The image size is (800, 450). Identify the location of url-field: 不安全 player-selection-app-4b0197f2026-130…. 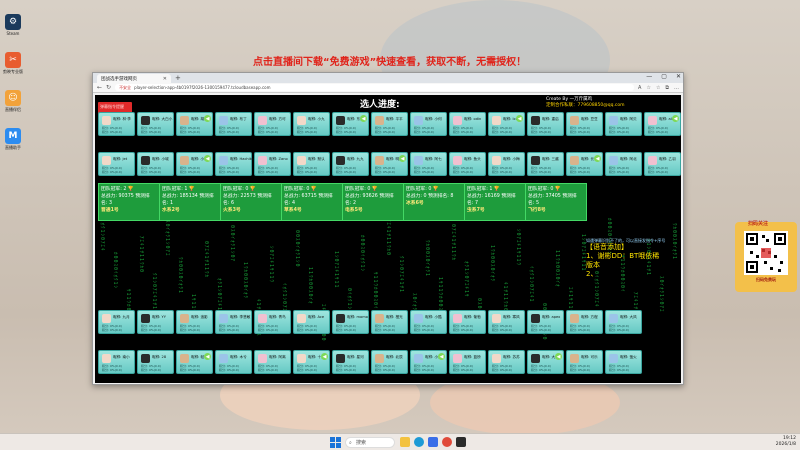
(375, 87).